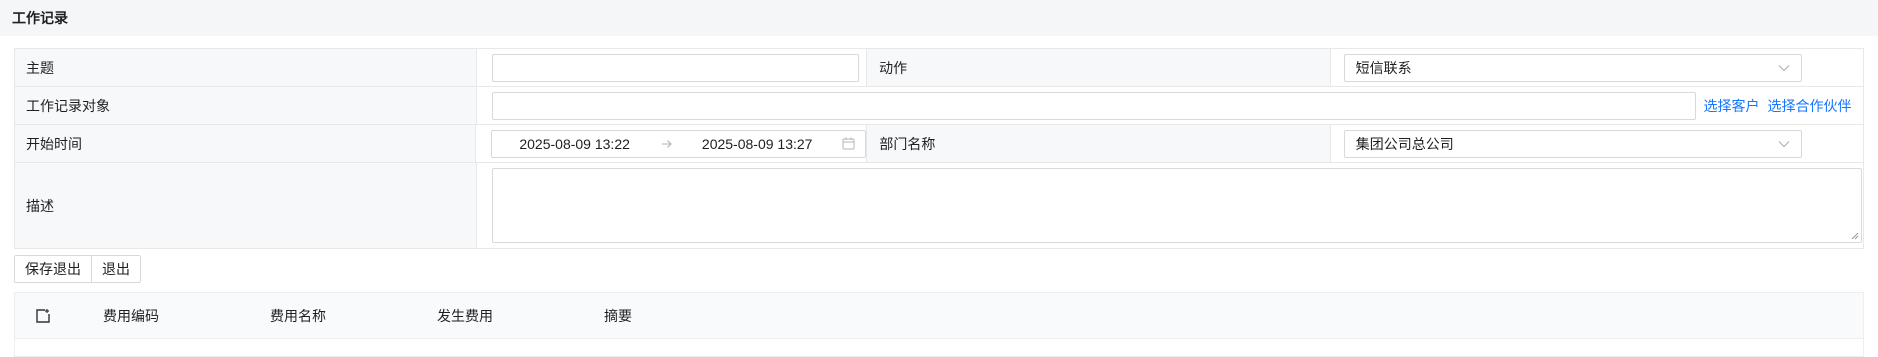 This screenshot has height=357, width=1878. I want to click on form-row-subject: 主题 动作 短信联系, so click(939, 68).